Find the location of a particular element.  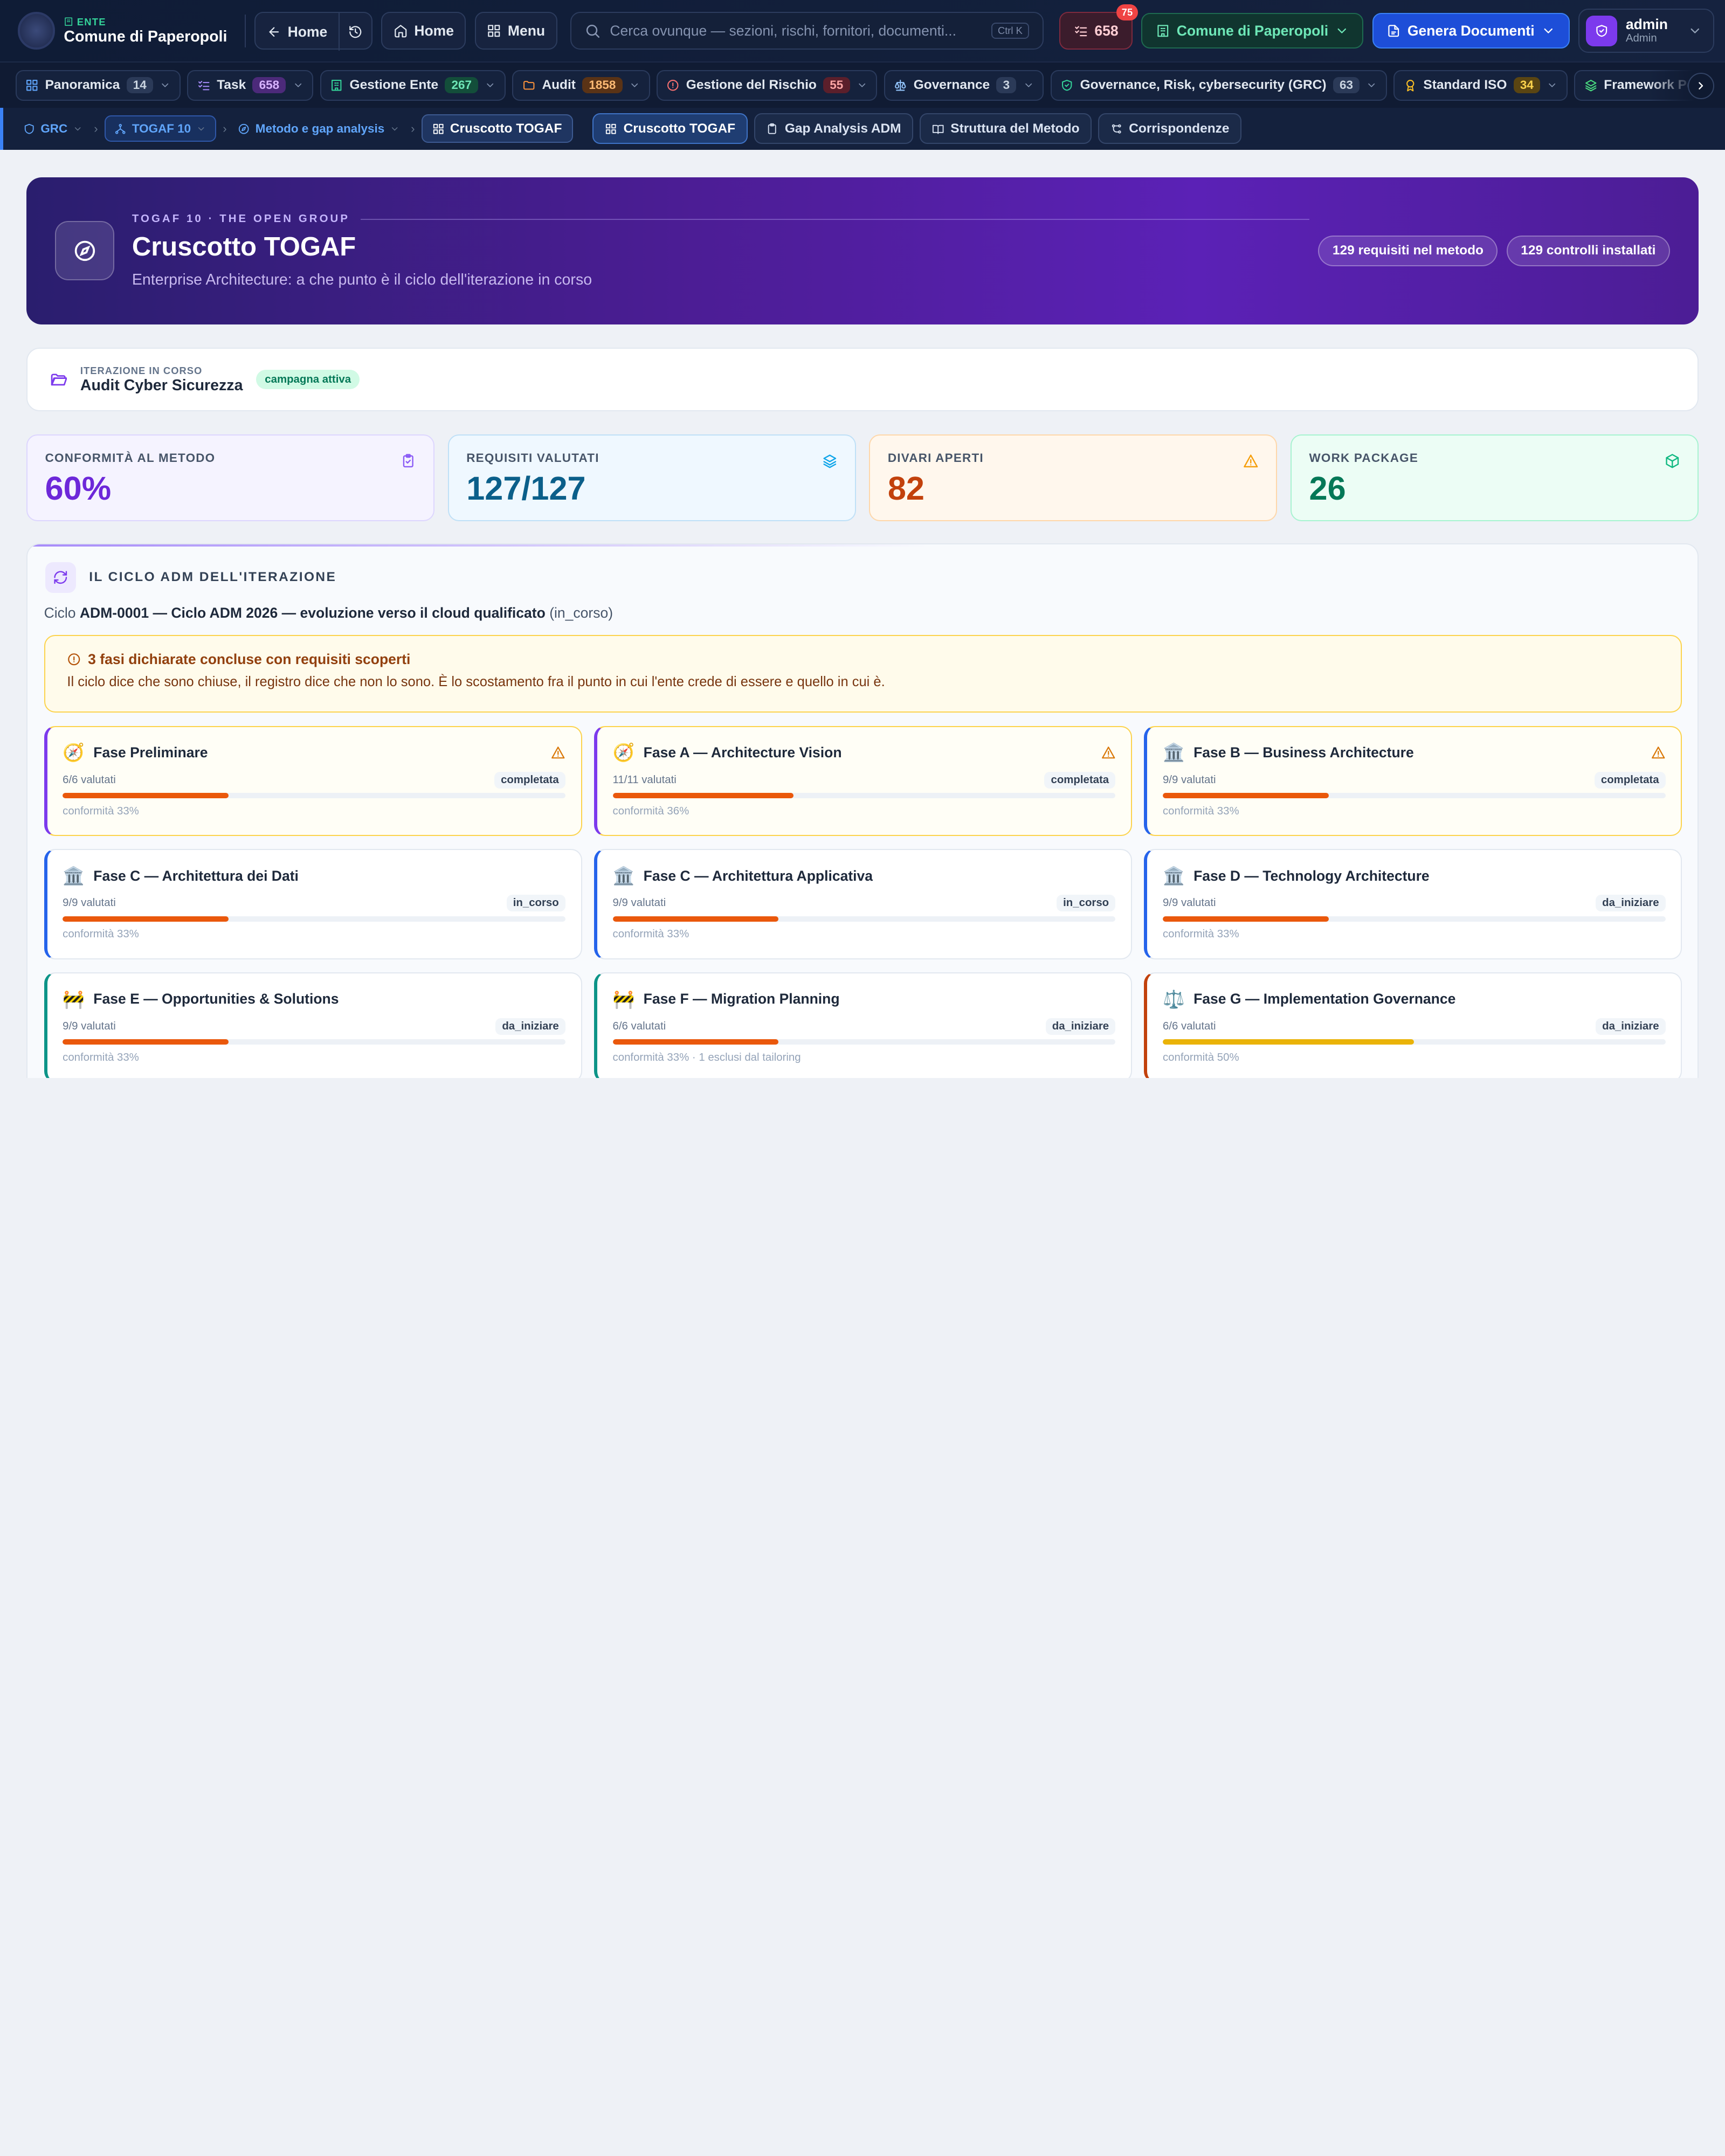

iteration-label: ITERAZIONE IN CORSO is located at coordinates (142, 370).